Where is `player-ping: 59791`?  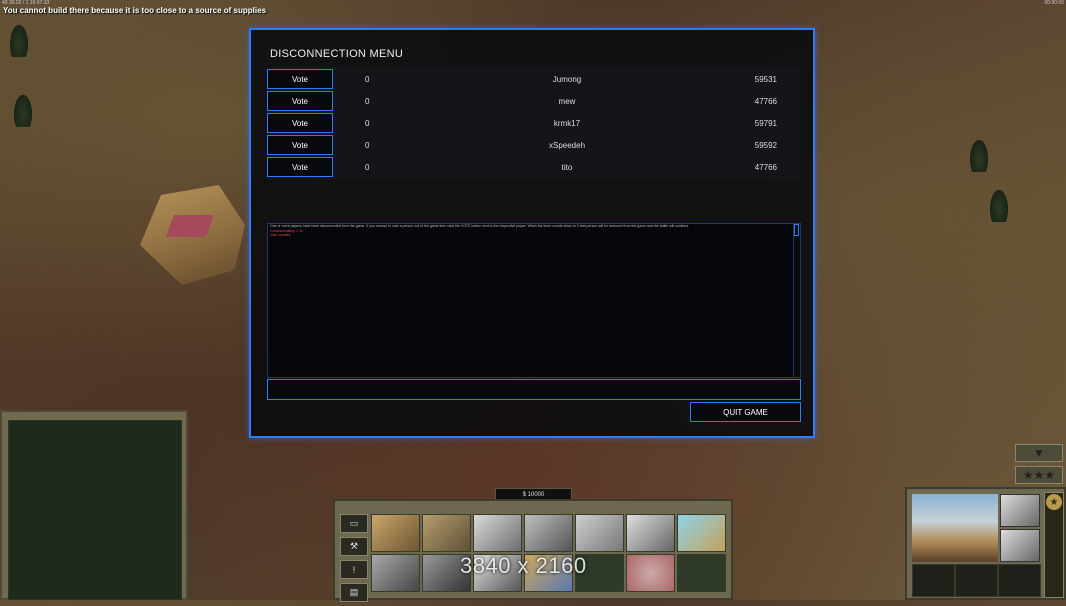
player-ping: 59791 is located at coordinates (765, 123).